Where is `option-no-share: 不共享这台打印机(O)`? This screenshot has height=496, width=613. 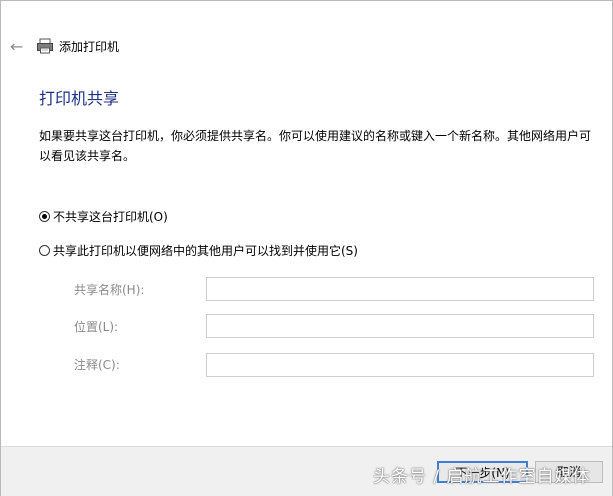 option-no-share: 不共享这台打印机(O) is located at coordinates (103, 216).